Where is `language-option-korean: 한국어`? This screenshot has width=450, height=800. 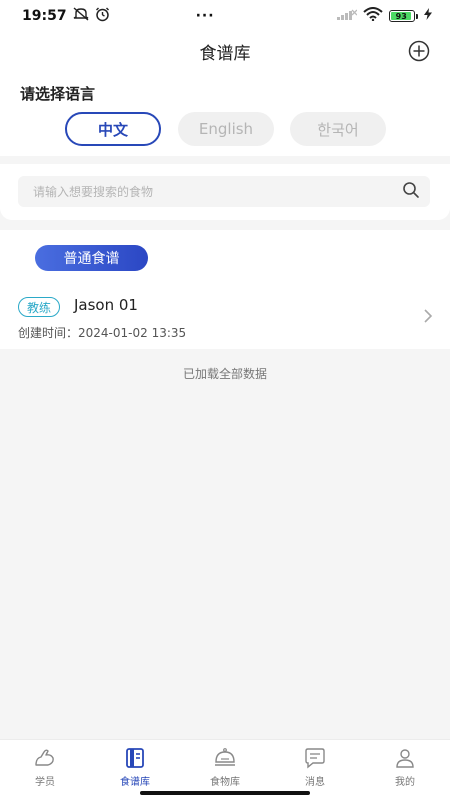
language-option-korean: 한국어 is located at coordinates (338, 129).